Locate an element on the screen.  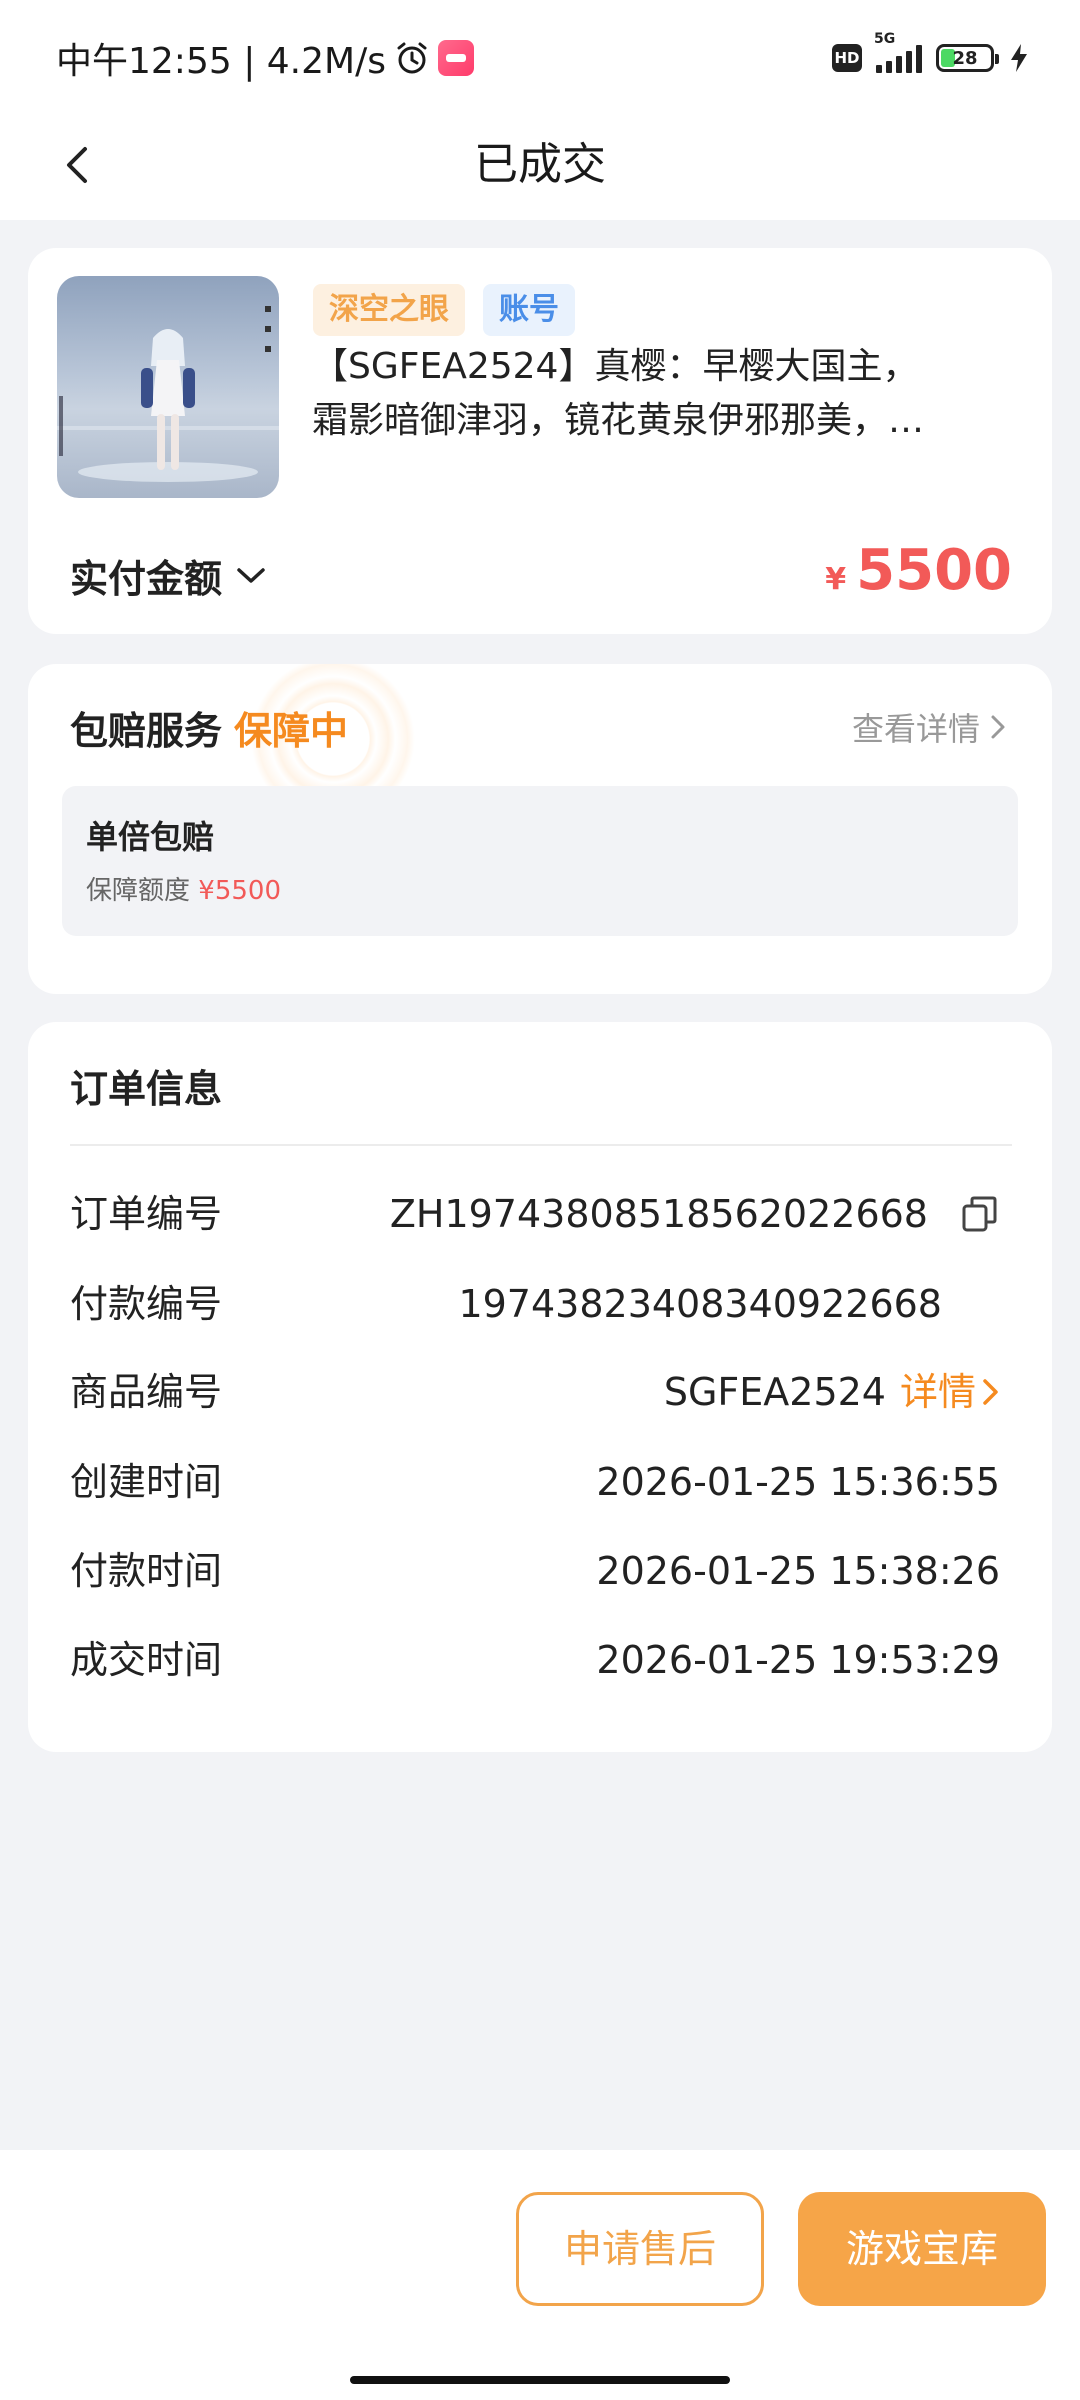
guarantee-header: 包赔服务 保障中 is located at coordinates (209, 727).